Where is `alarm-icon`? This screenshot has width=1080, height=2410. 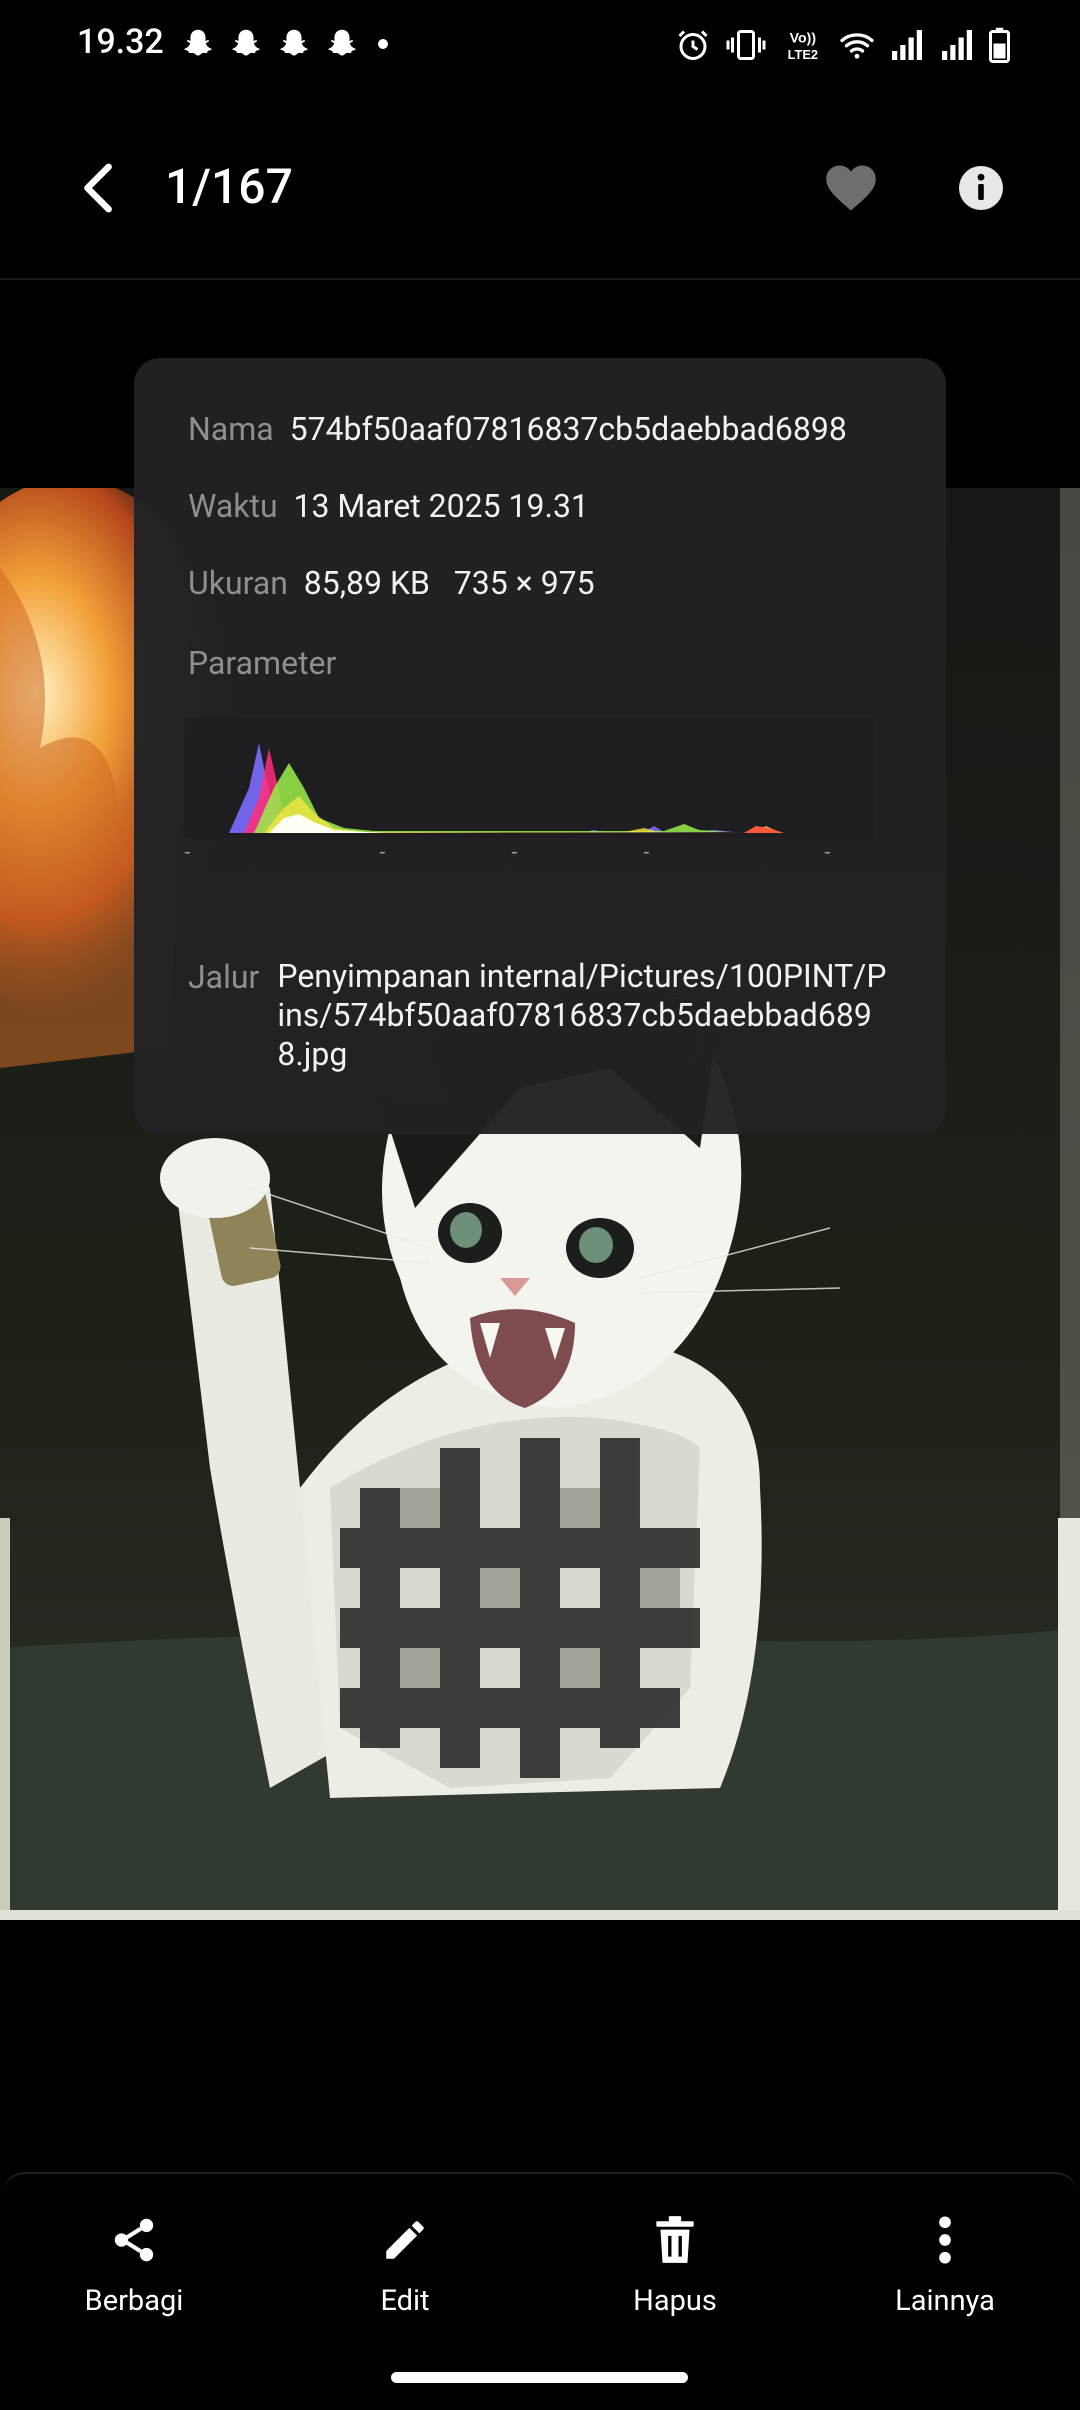 alarm-icon is located at coordinates (693, 45).